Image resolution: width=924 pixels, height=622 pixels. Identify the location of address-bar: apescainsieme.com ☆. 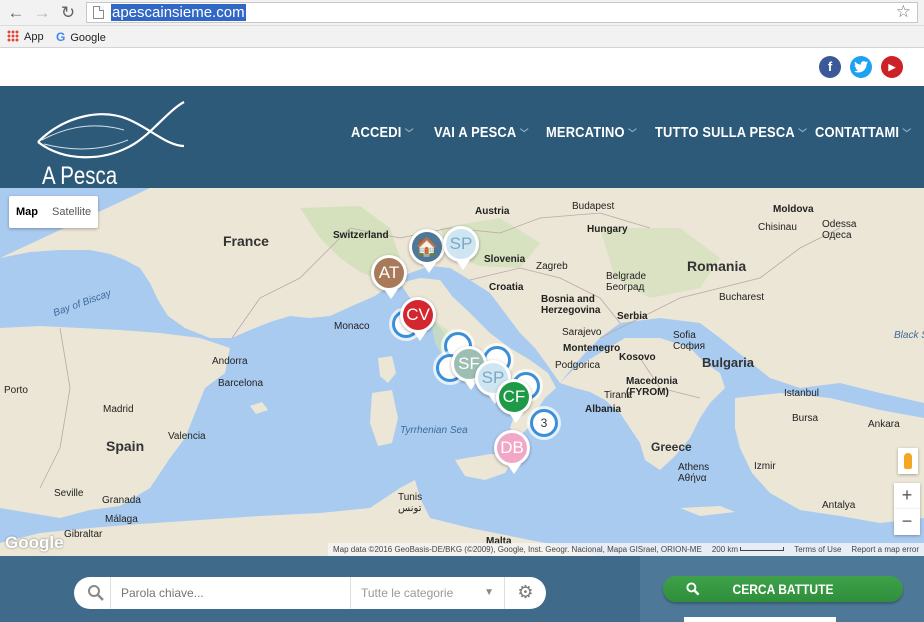
(502, 12).